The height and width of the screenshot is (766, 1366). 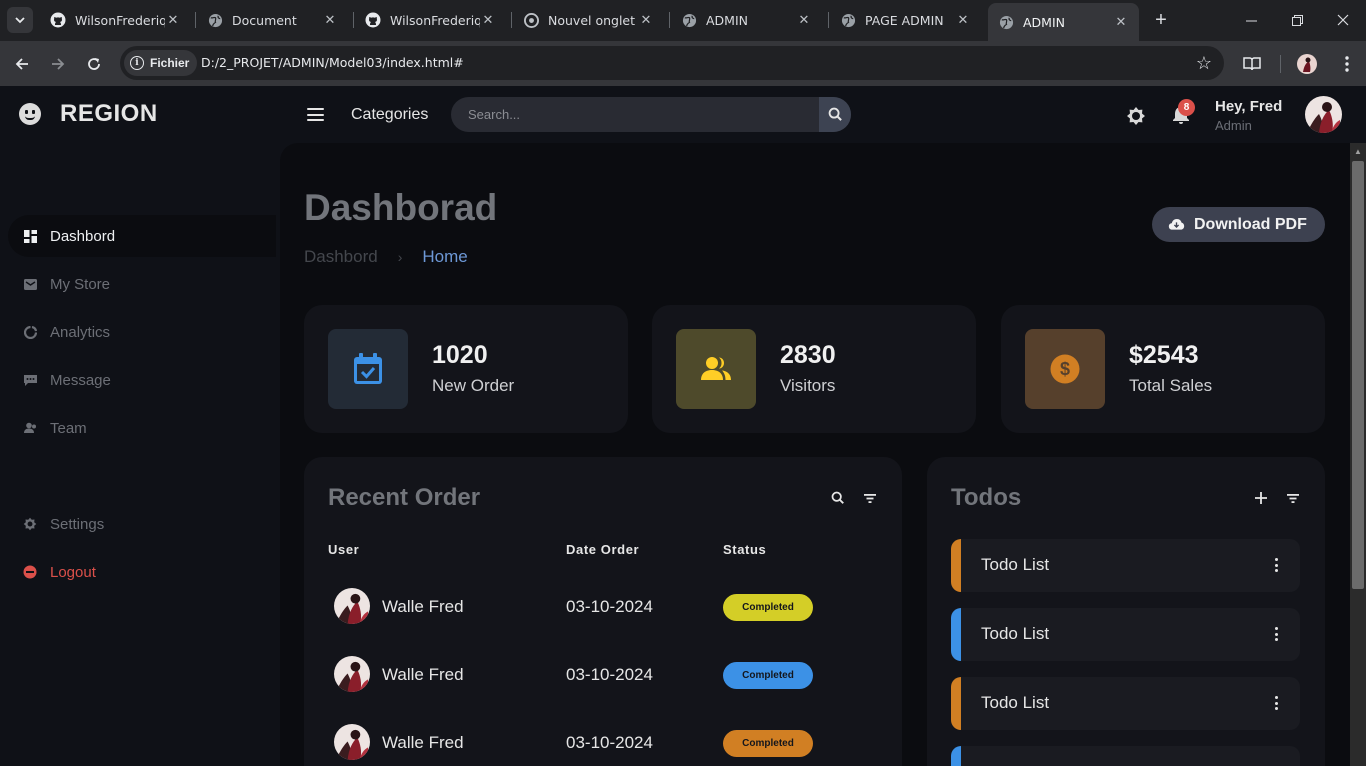 I want to click on sidebar-item-logout: Logout, so click(x=142, y=572).